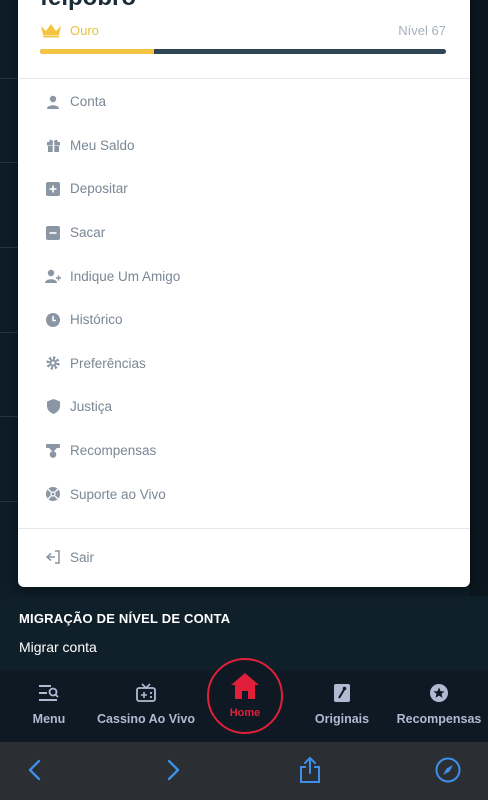  I want to click on tab-home-label: Home, so click(245, 713).